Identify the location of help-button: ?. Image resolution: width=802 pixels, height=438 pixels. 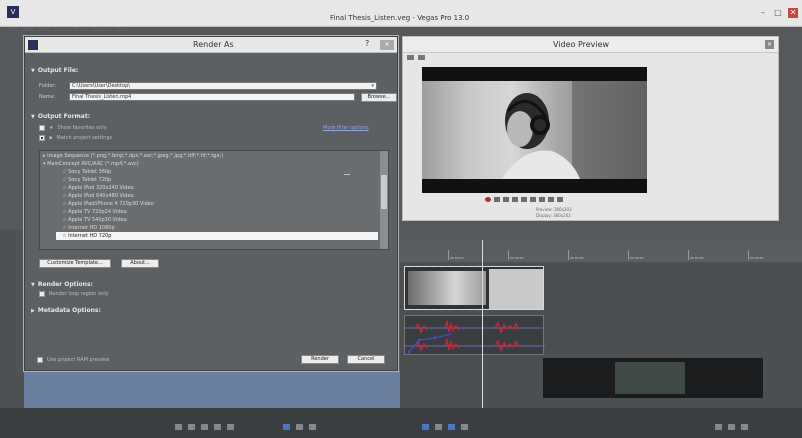
(367, 43).